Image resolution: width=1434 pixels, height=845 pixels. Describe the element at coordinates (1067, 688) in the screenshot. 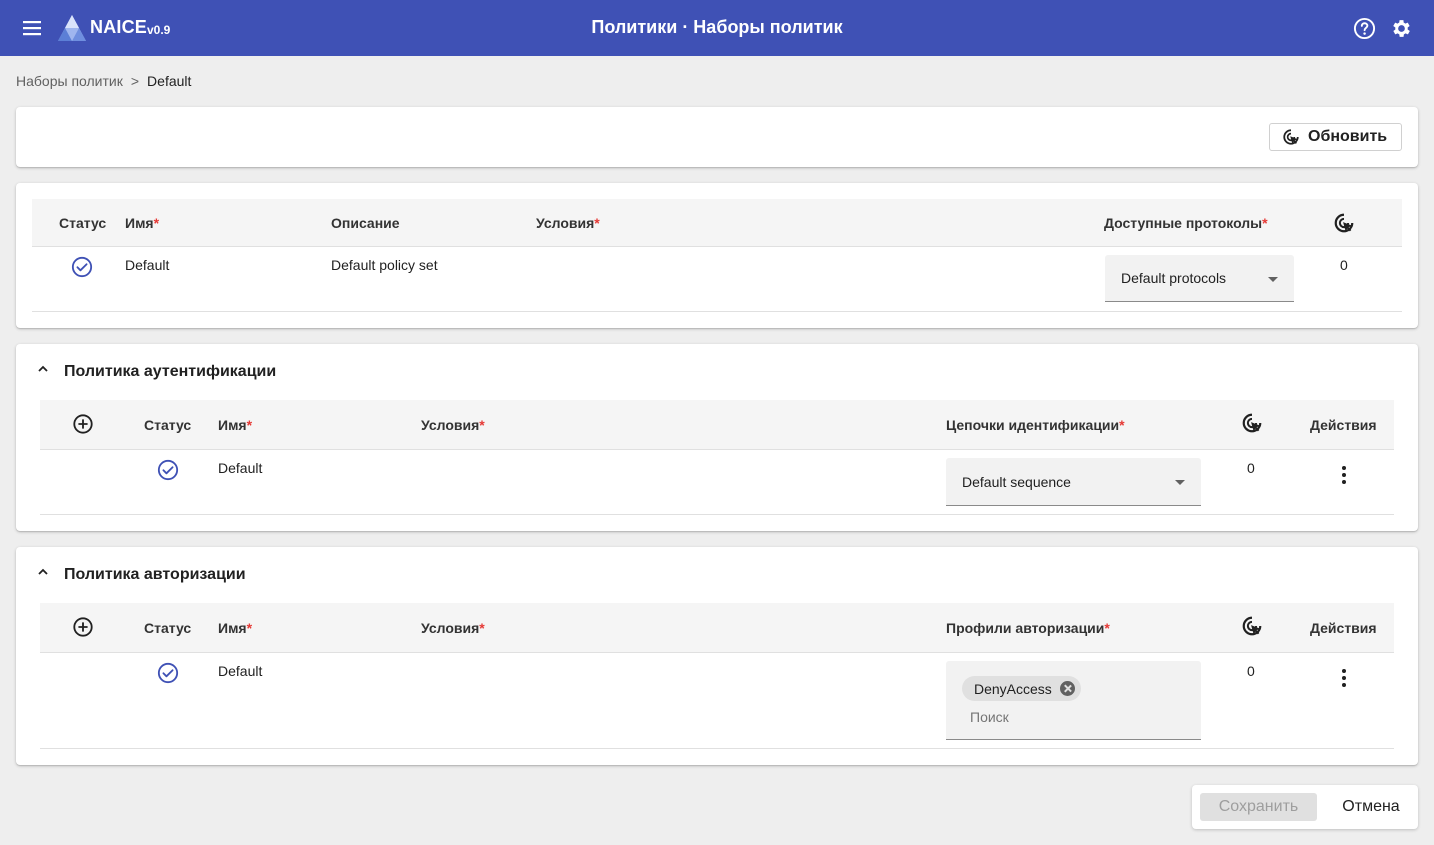

I see `chip-remove-icon` at that location.